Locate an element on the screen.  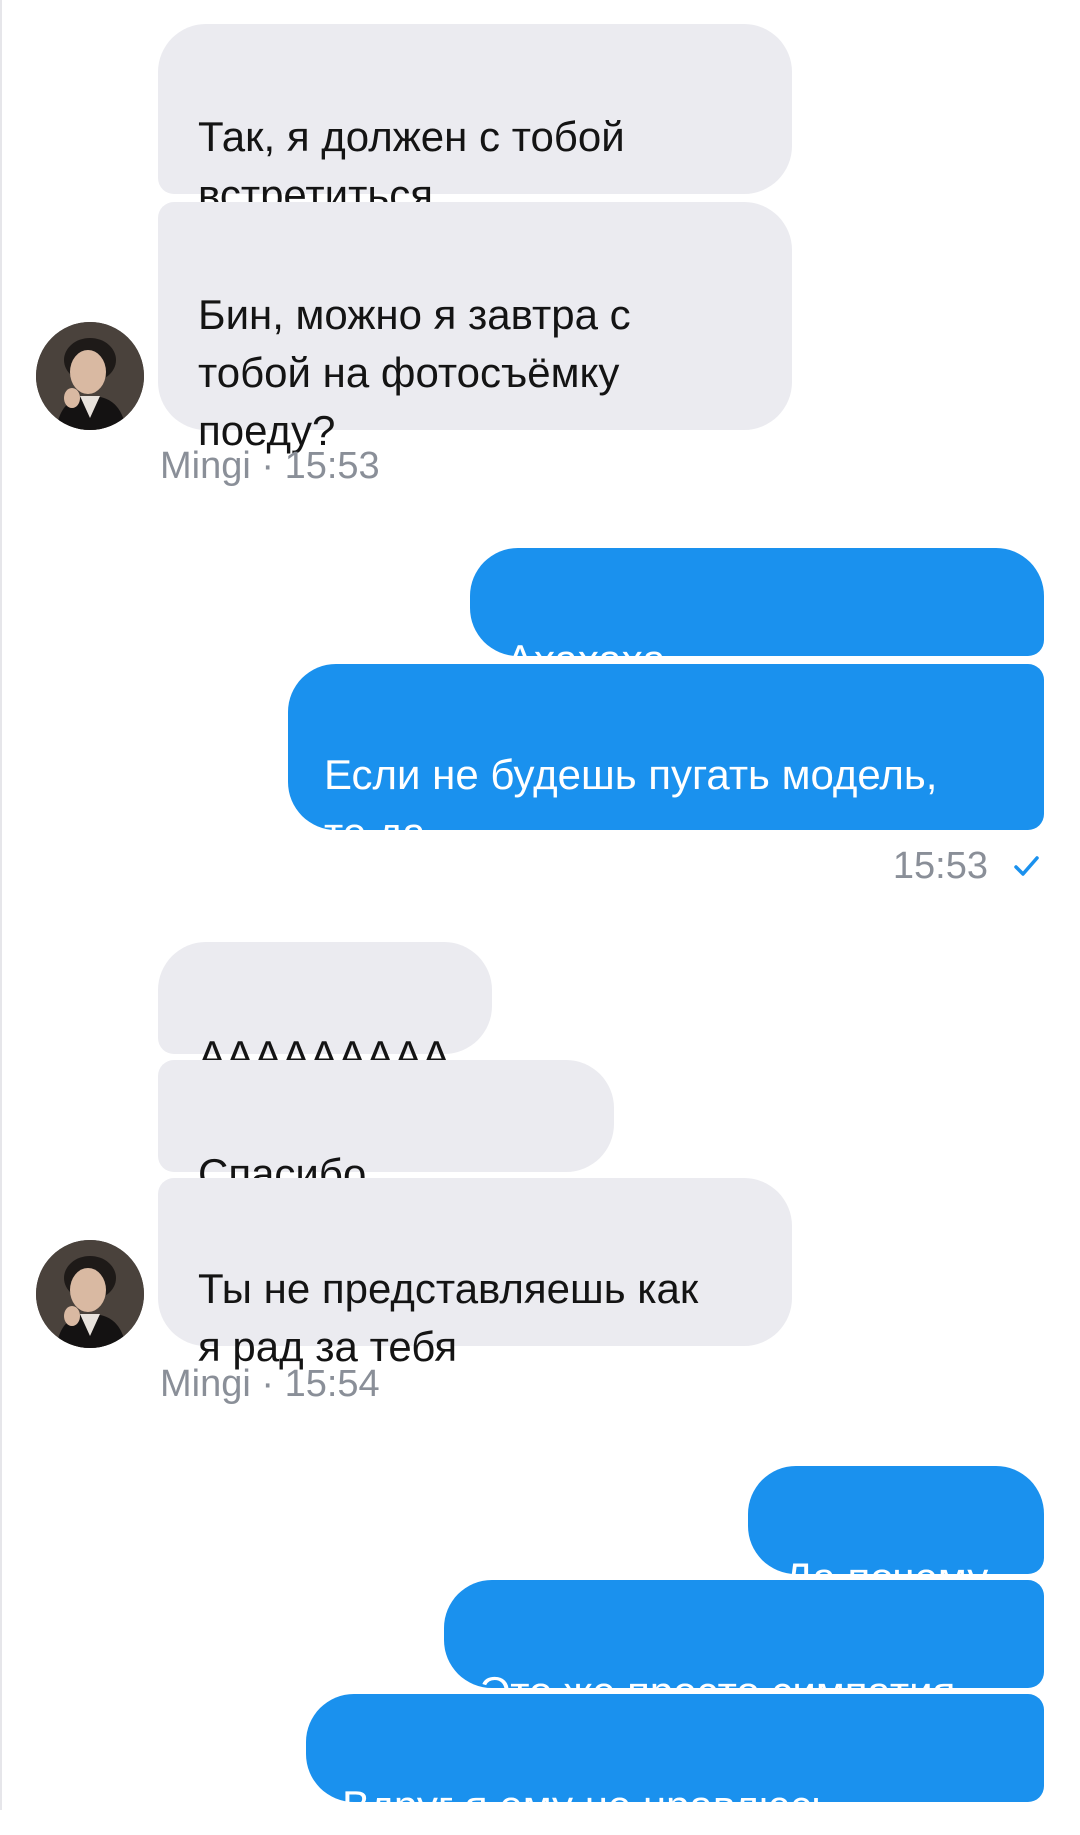
message-time: 15:53 is located at coordinates (940, 866).